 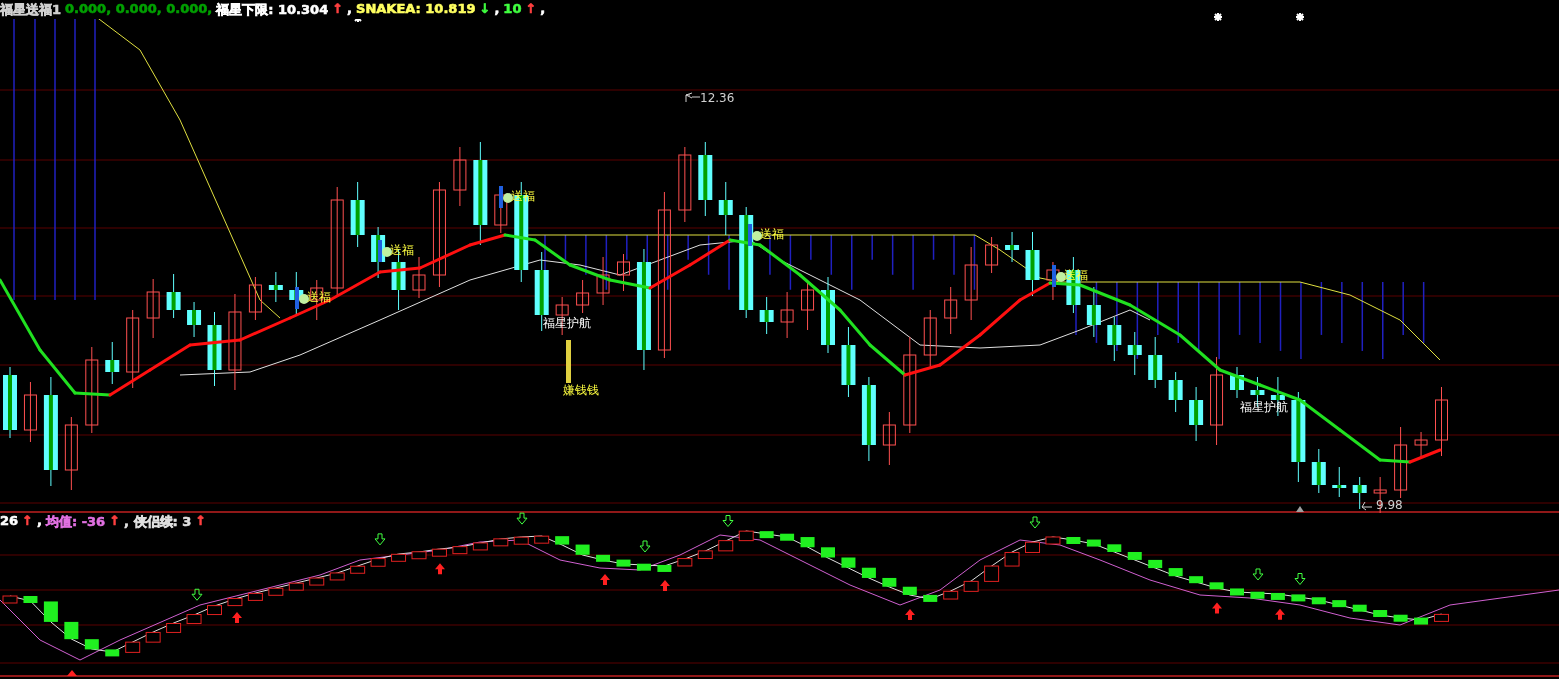 I want to click on legend-text: 福星下限: 10.304, so click(x=272, y=10).